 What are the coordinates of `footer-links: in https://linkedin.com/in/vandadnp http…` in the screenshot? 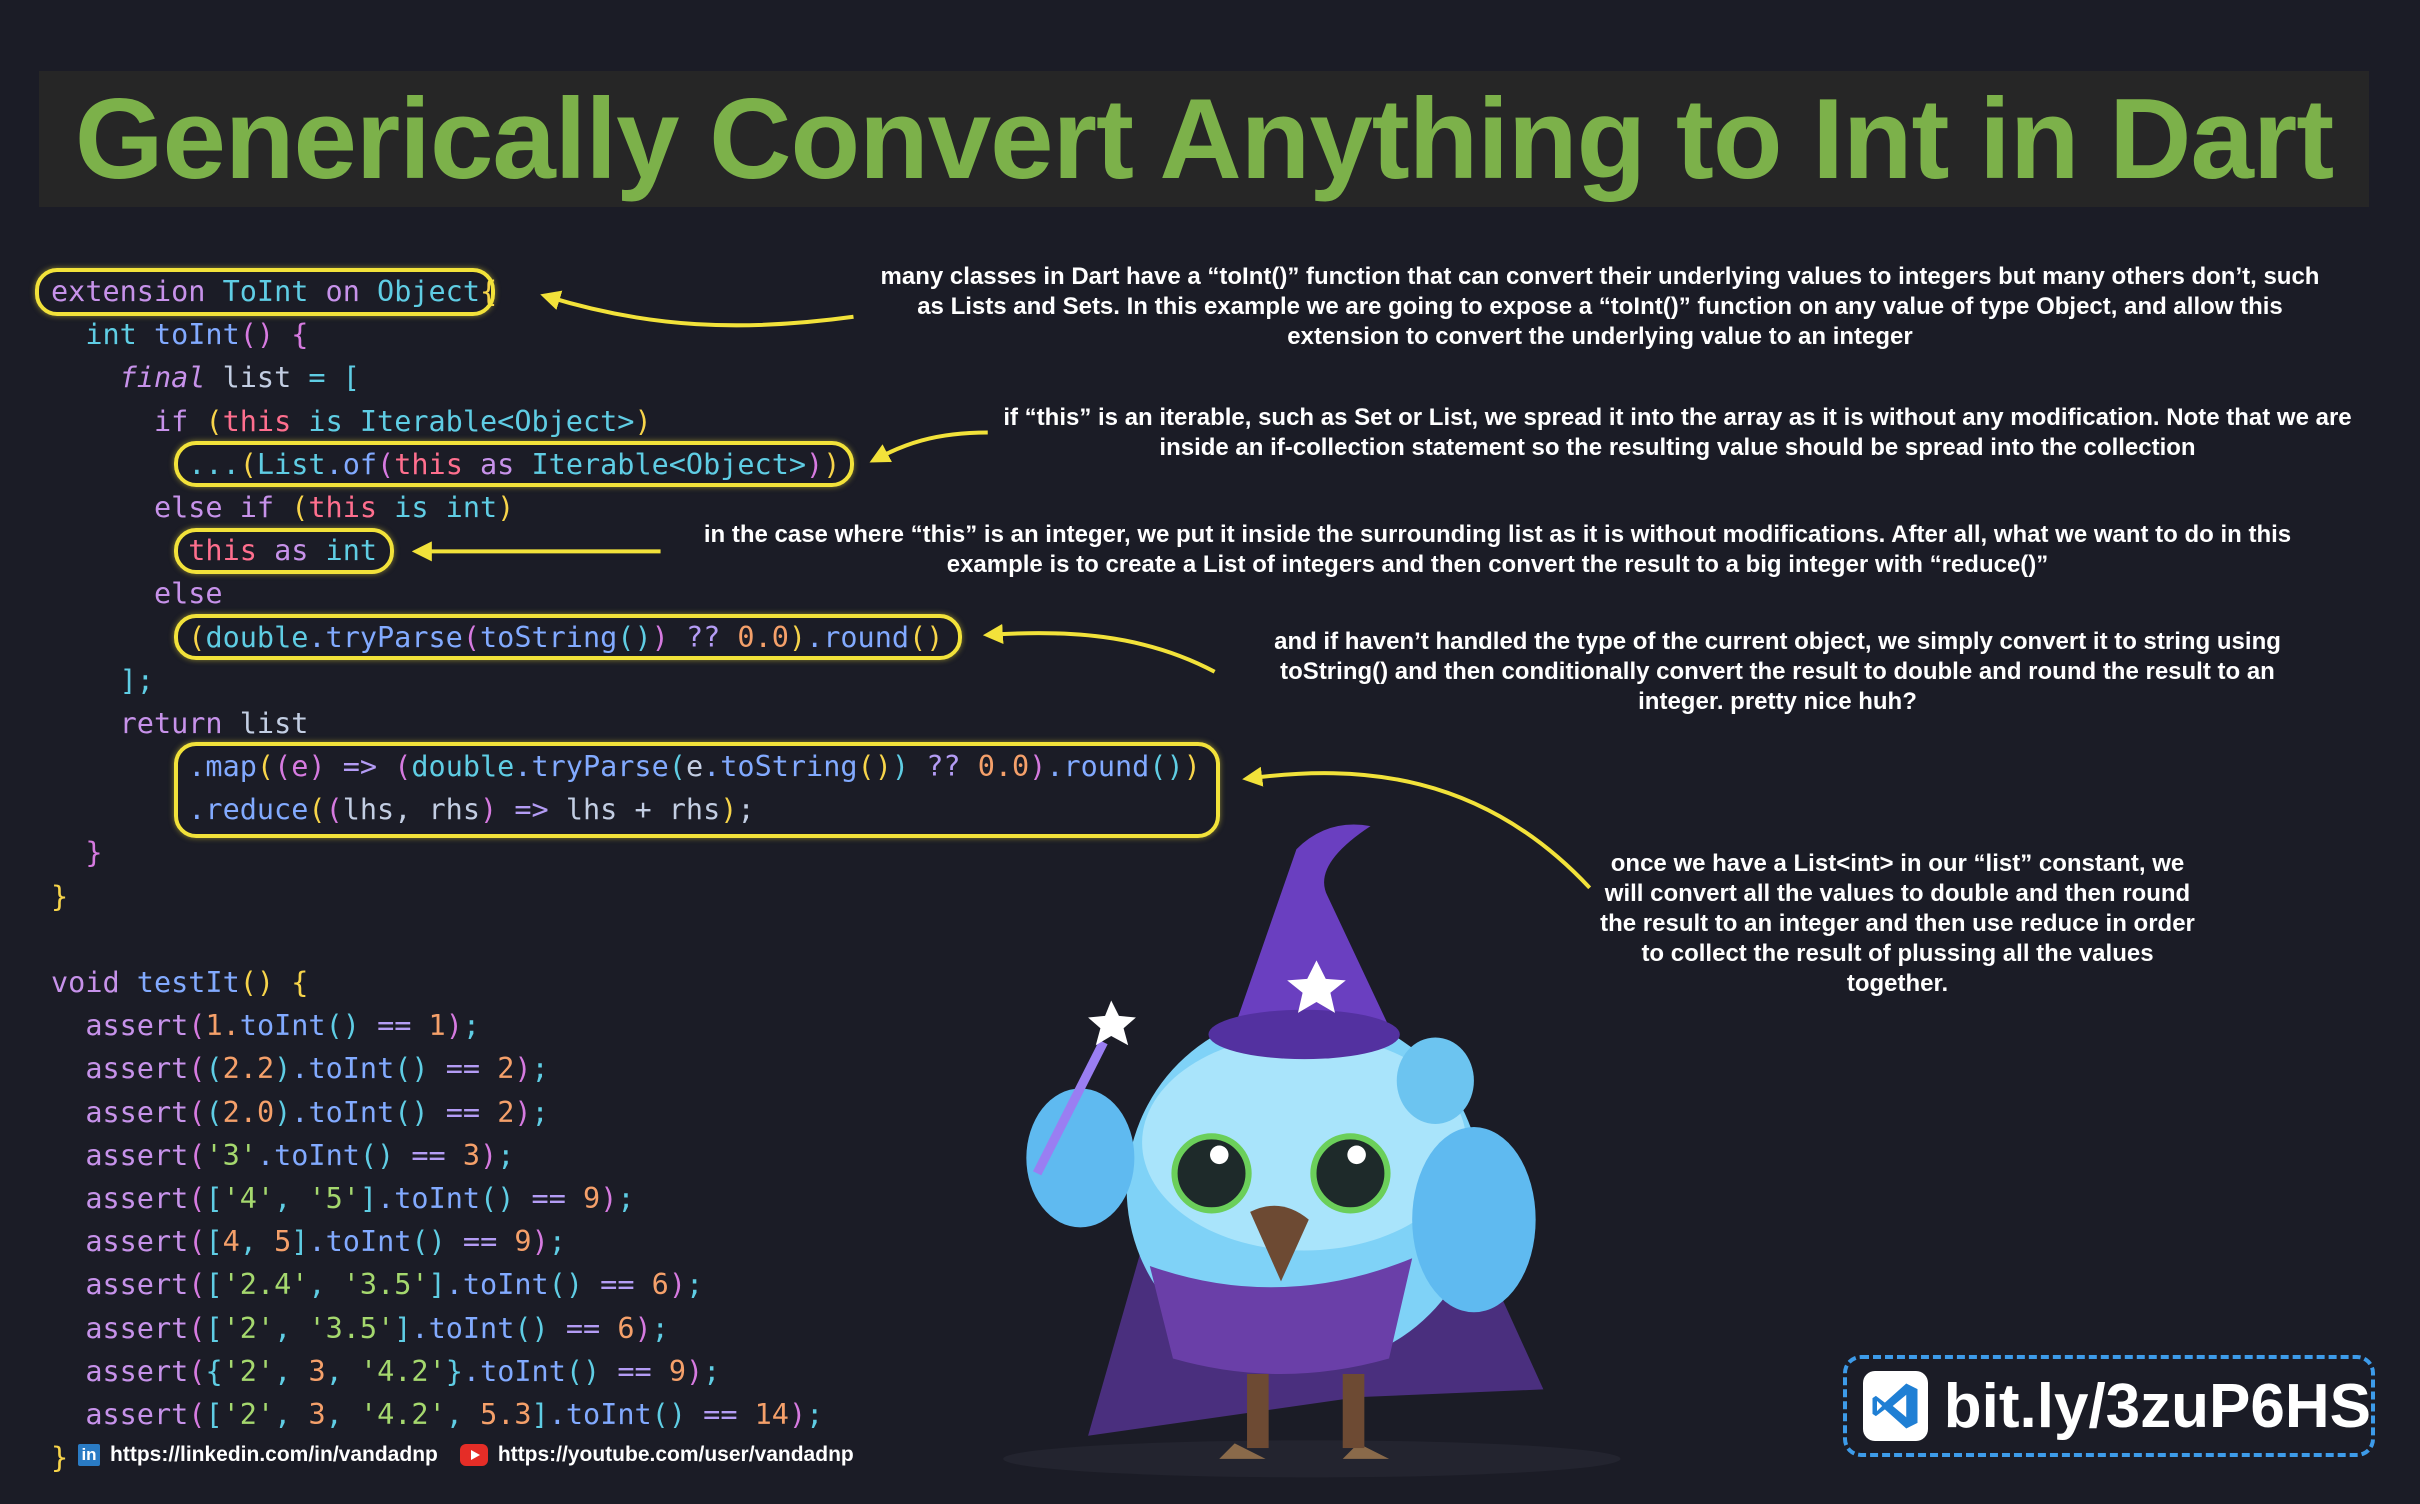 It's located at (466, 1455).